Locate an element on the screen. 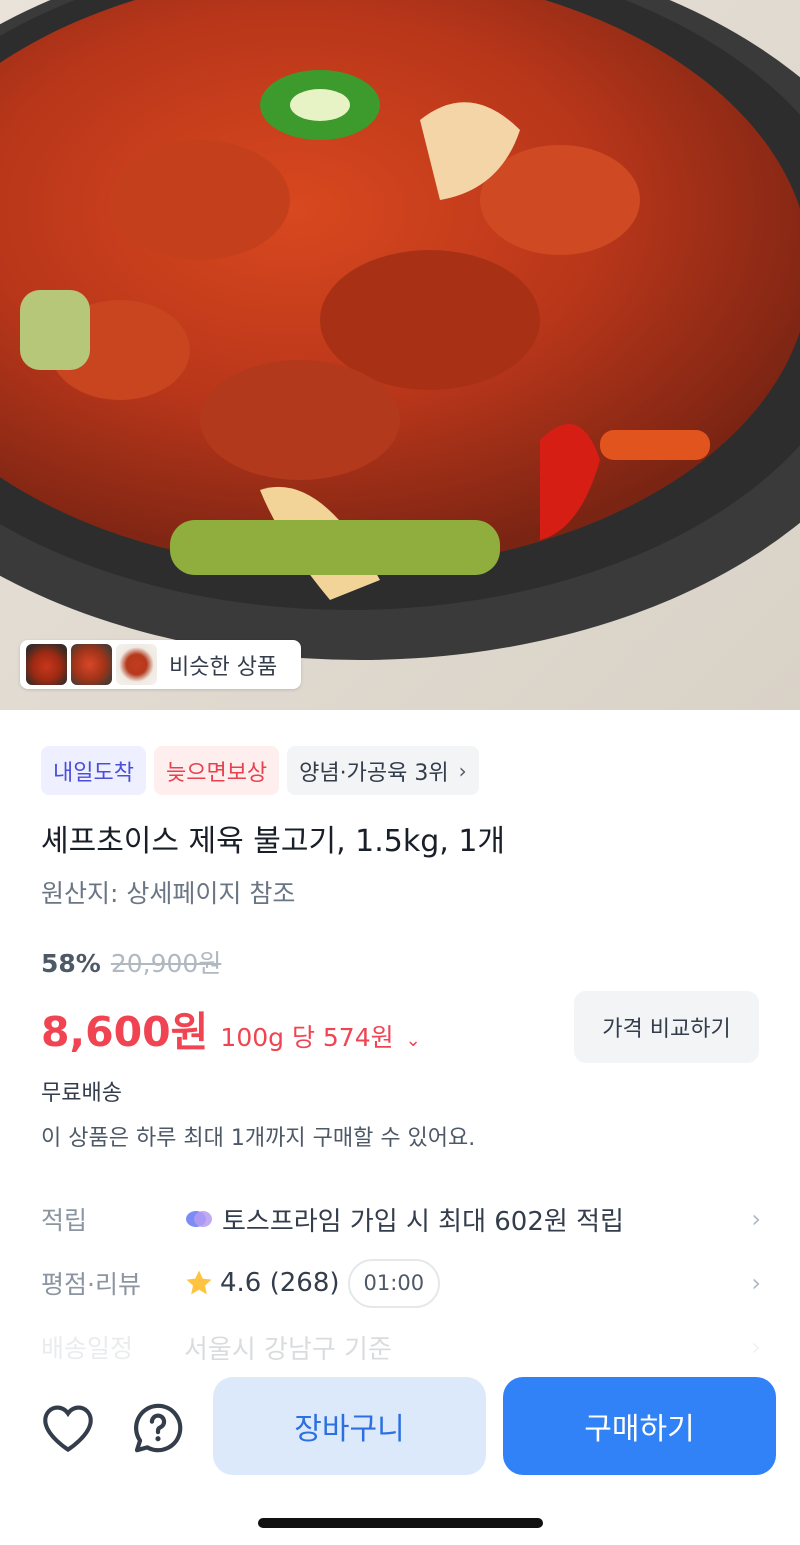  points-value: 토스프라임 가입 시 최대 602원 적립 is located at coordinates (423, 1221).